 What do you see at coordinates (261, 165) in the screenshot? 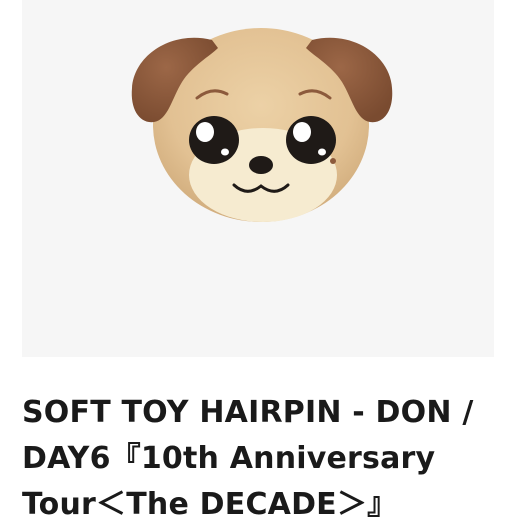
I see `nose` at bounding box center [261, 165].